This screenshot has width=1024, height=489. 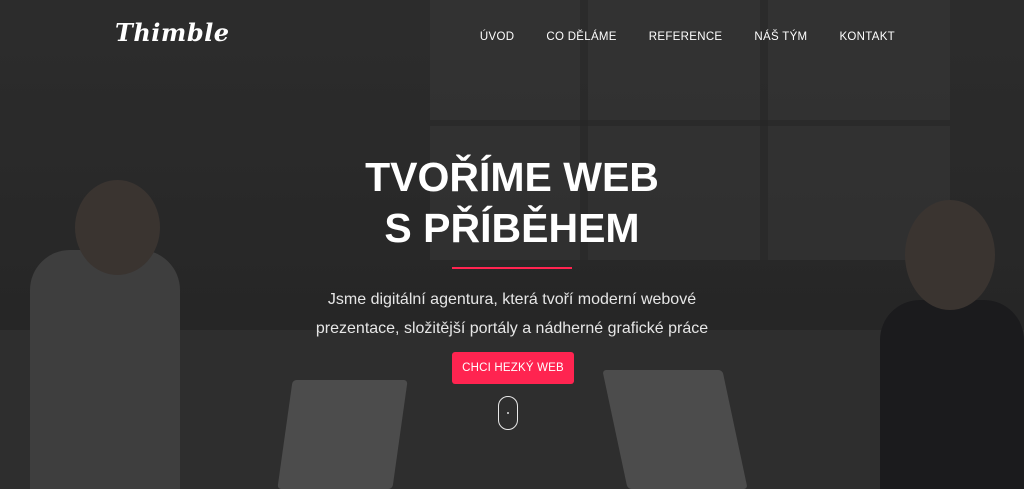 I want to click on headline-divider, so click(x=512, y=268).